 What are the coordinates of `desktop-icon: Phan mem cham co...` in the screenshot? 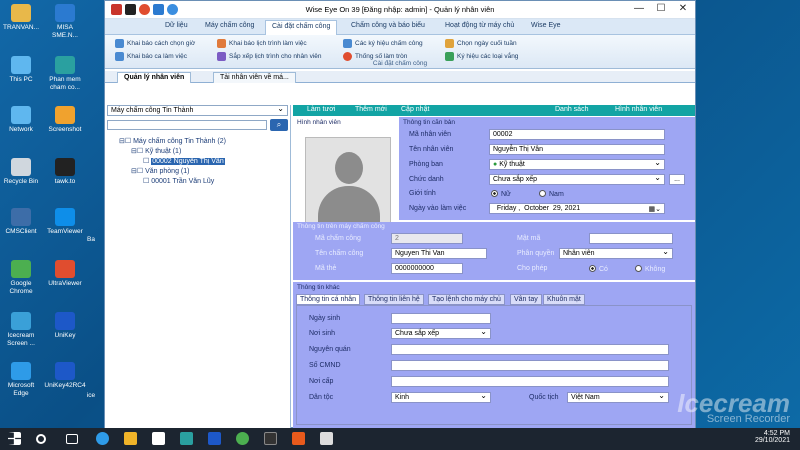 It's located at (65, 74).